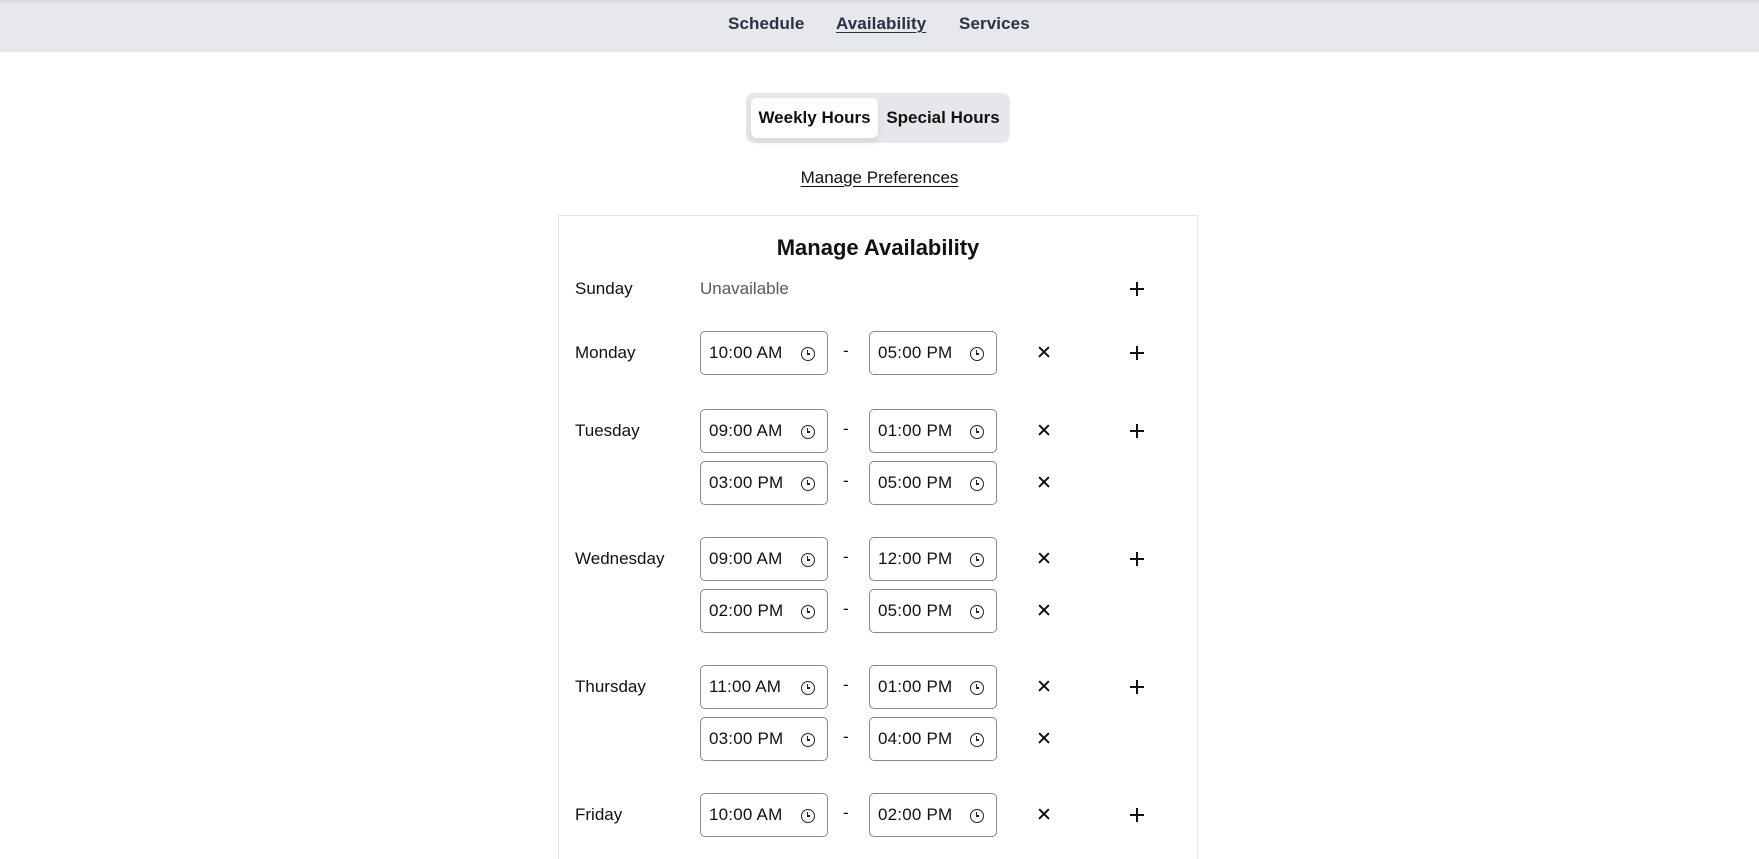 The width and height of the screenshot is (1759, 859). What do you see at coordinates (994, 24) in the screenshot?
I see `nav-services: Services` at bounding box center [994, 24].